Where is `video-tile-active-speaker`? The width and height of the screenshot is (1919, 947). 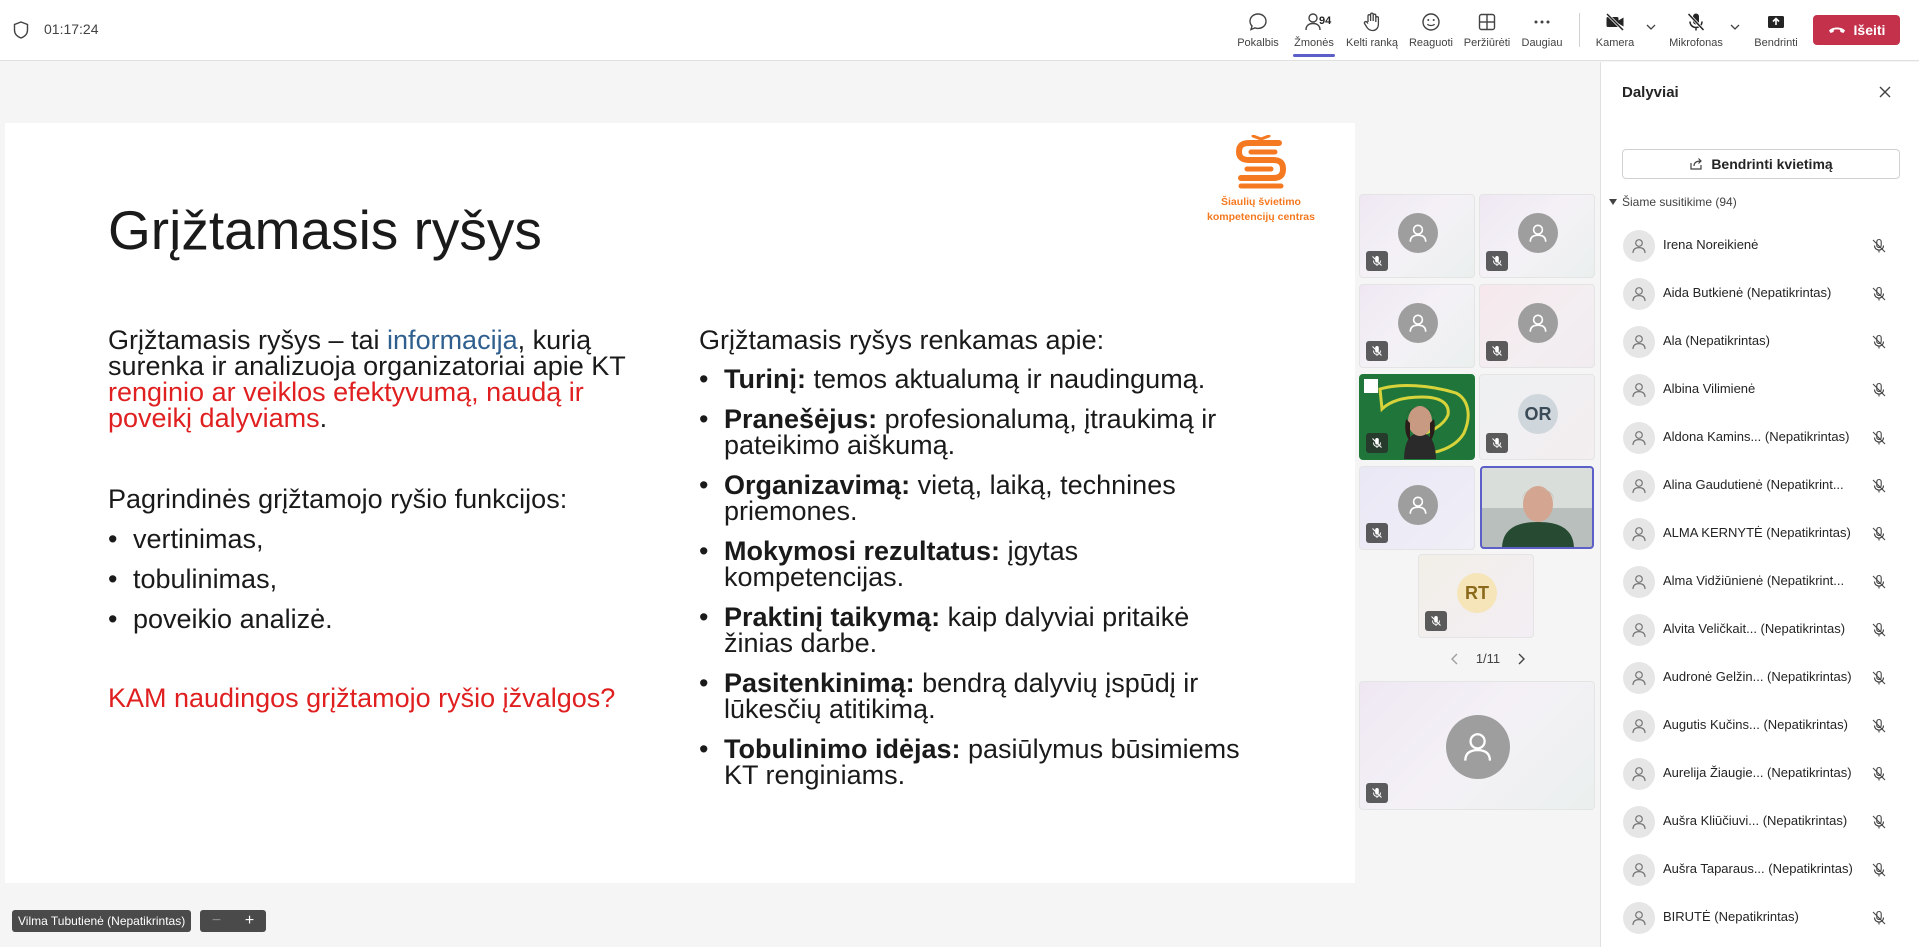 video-tile-active-speaker is located at coordinates (1537, 507).